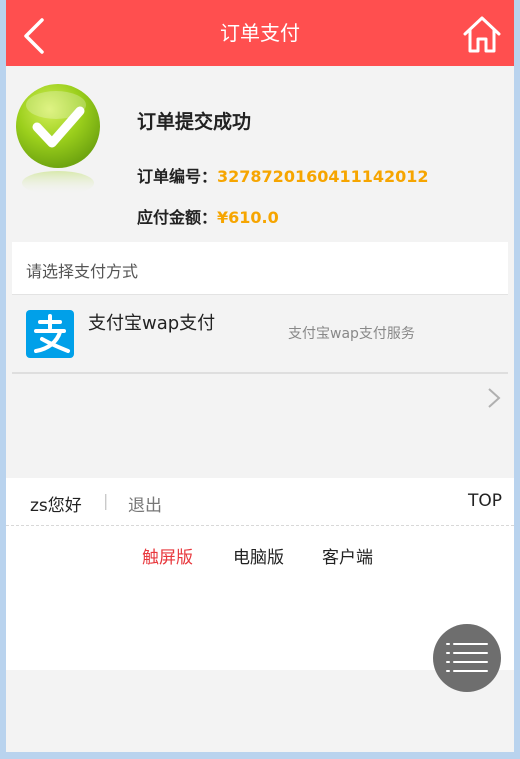 The width and height of the screenshot is (520, 759). I want to click on order-number-label: 订单编号：, so click(177, 176).